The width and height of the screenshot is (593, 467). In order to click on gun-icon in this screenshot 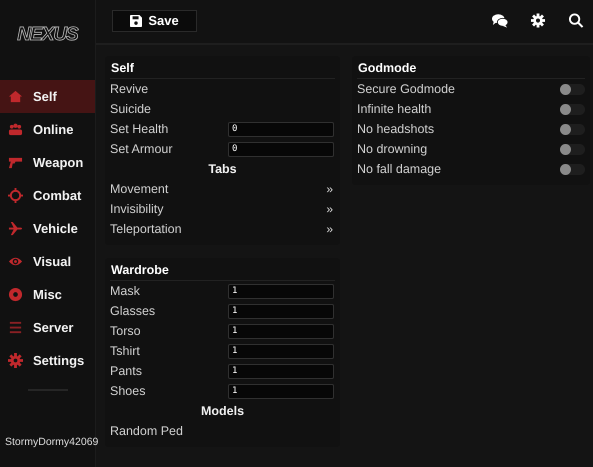, I will do `click(15, 162)`.